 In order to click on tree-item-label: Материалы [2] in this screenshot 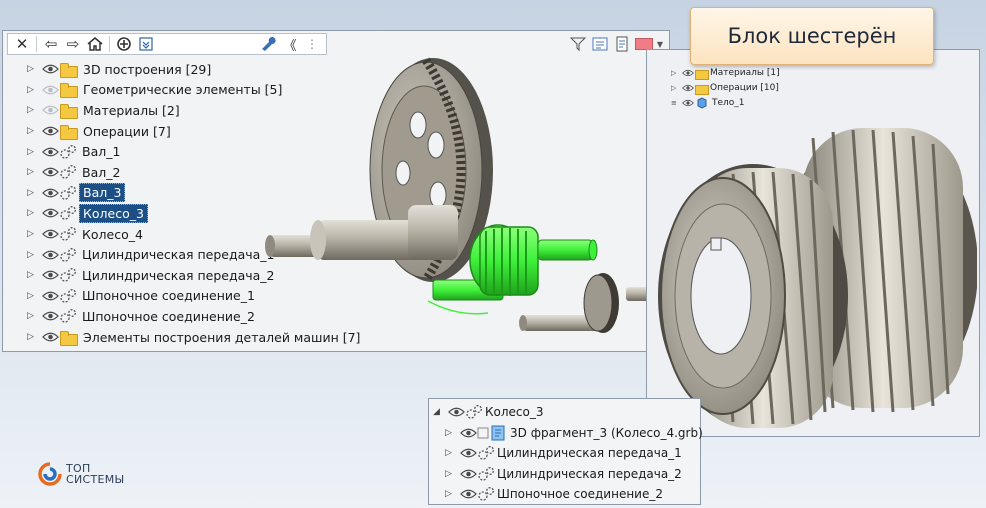, I will do `click(131, 110)`.